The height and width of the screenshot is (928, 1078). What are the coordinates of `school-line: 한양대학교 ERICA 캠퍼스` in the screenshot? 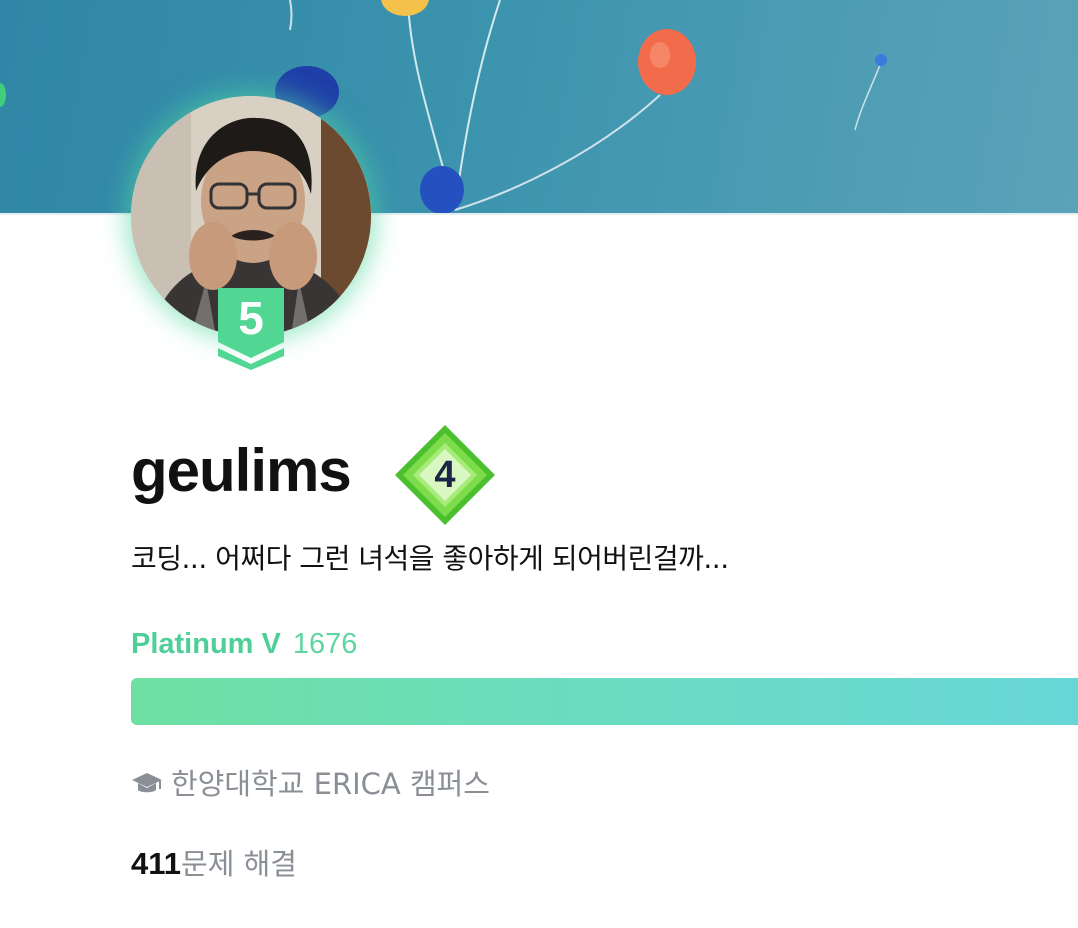 It's located at (310, 784).